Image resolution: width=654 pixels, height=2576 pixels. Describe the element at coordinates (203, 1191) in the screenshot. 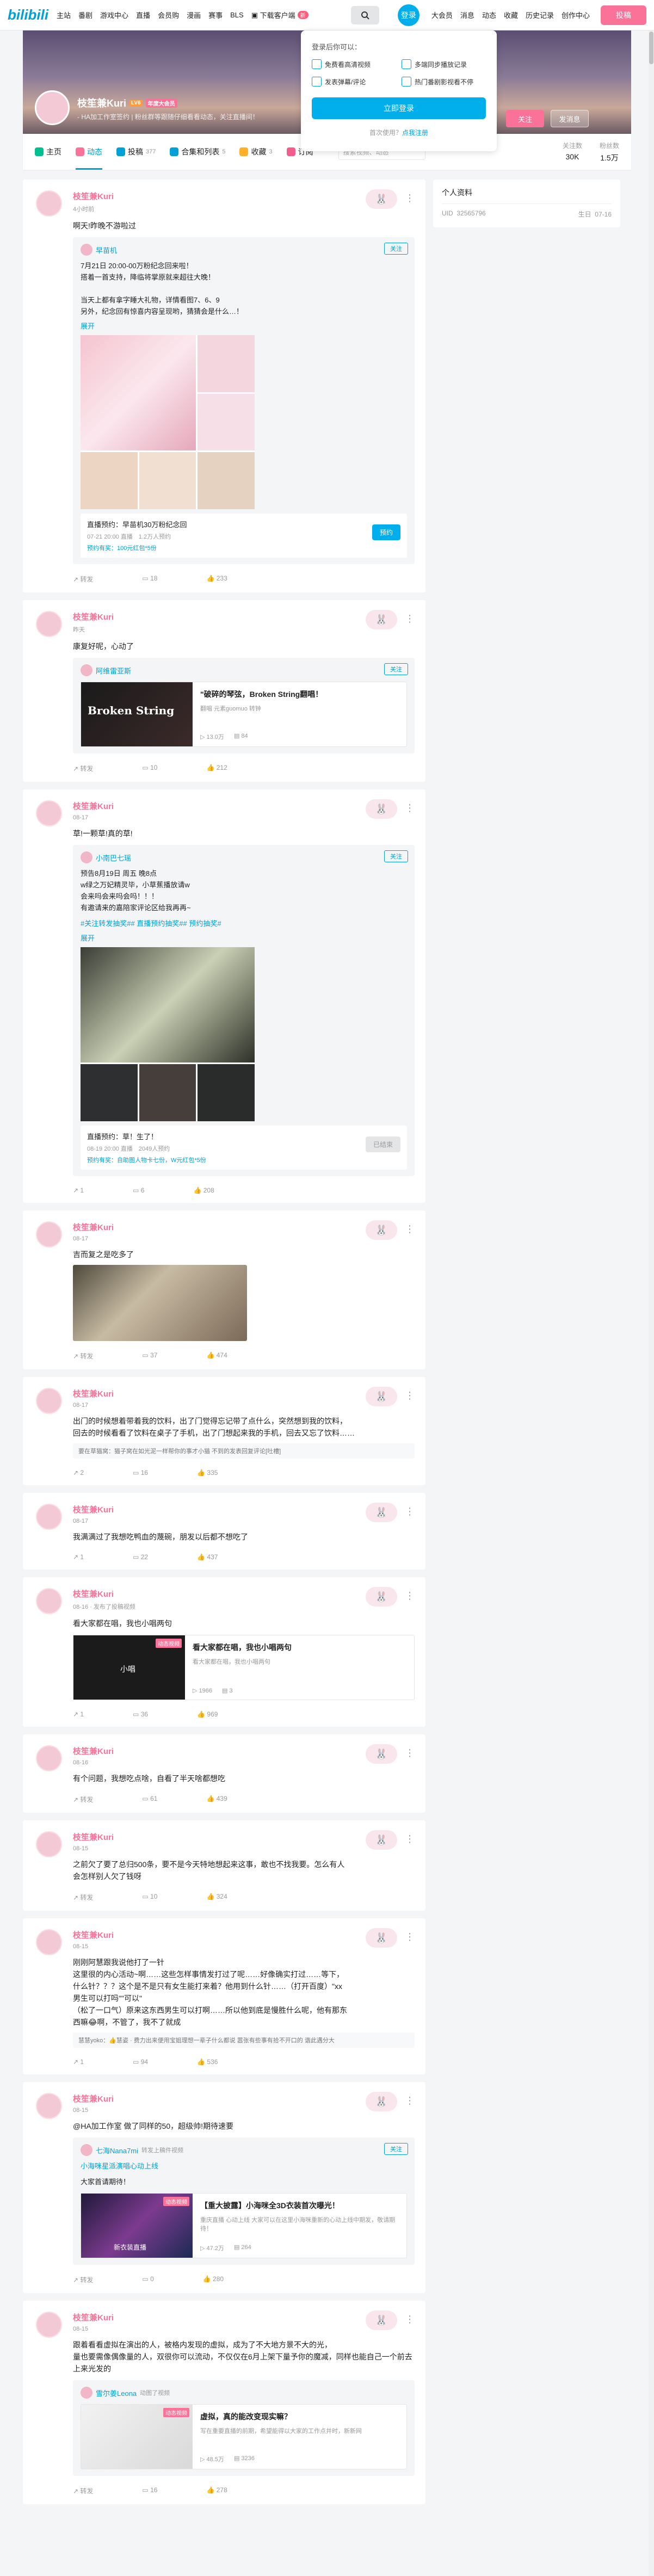

I see `like-button: 👍 208` at that location.